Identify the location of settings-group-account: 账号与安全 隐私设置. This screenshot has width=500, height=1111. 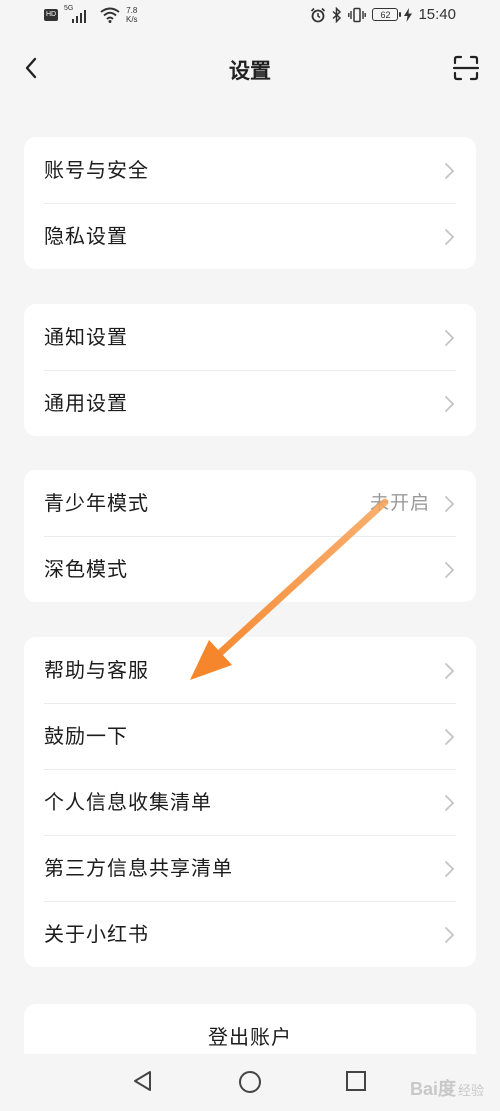
(250, 203).